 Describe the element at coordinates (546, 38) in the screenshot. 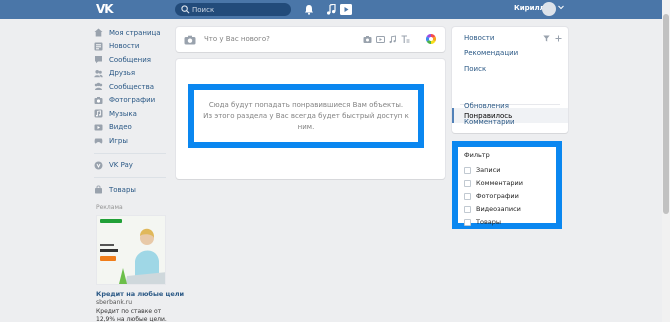

I see `filter-icon` at that location.